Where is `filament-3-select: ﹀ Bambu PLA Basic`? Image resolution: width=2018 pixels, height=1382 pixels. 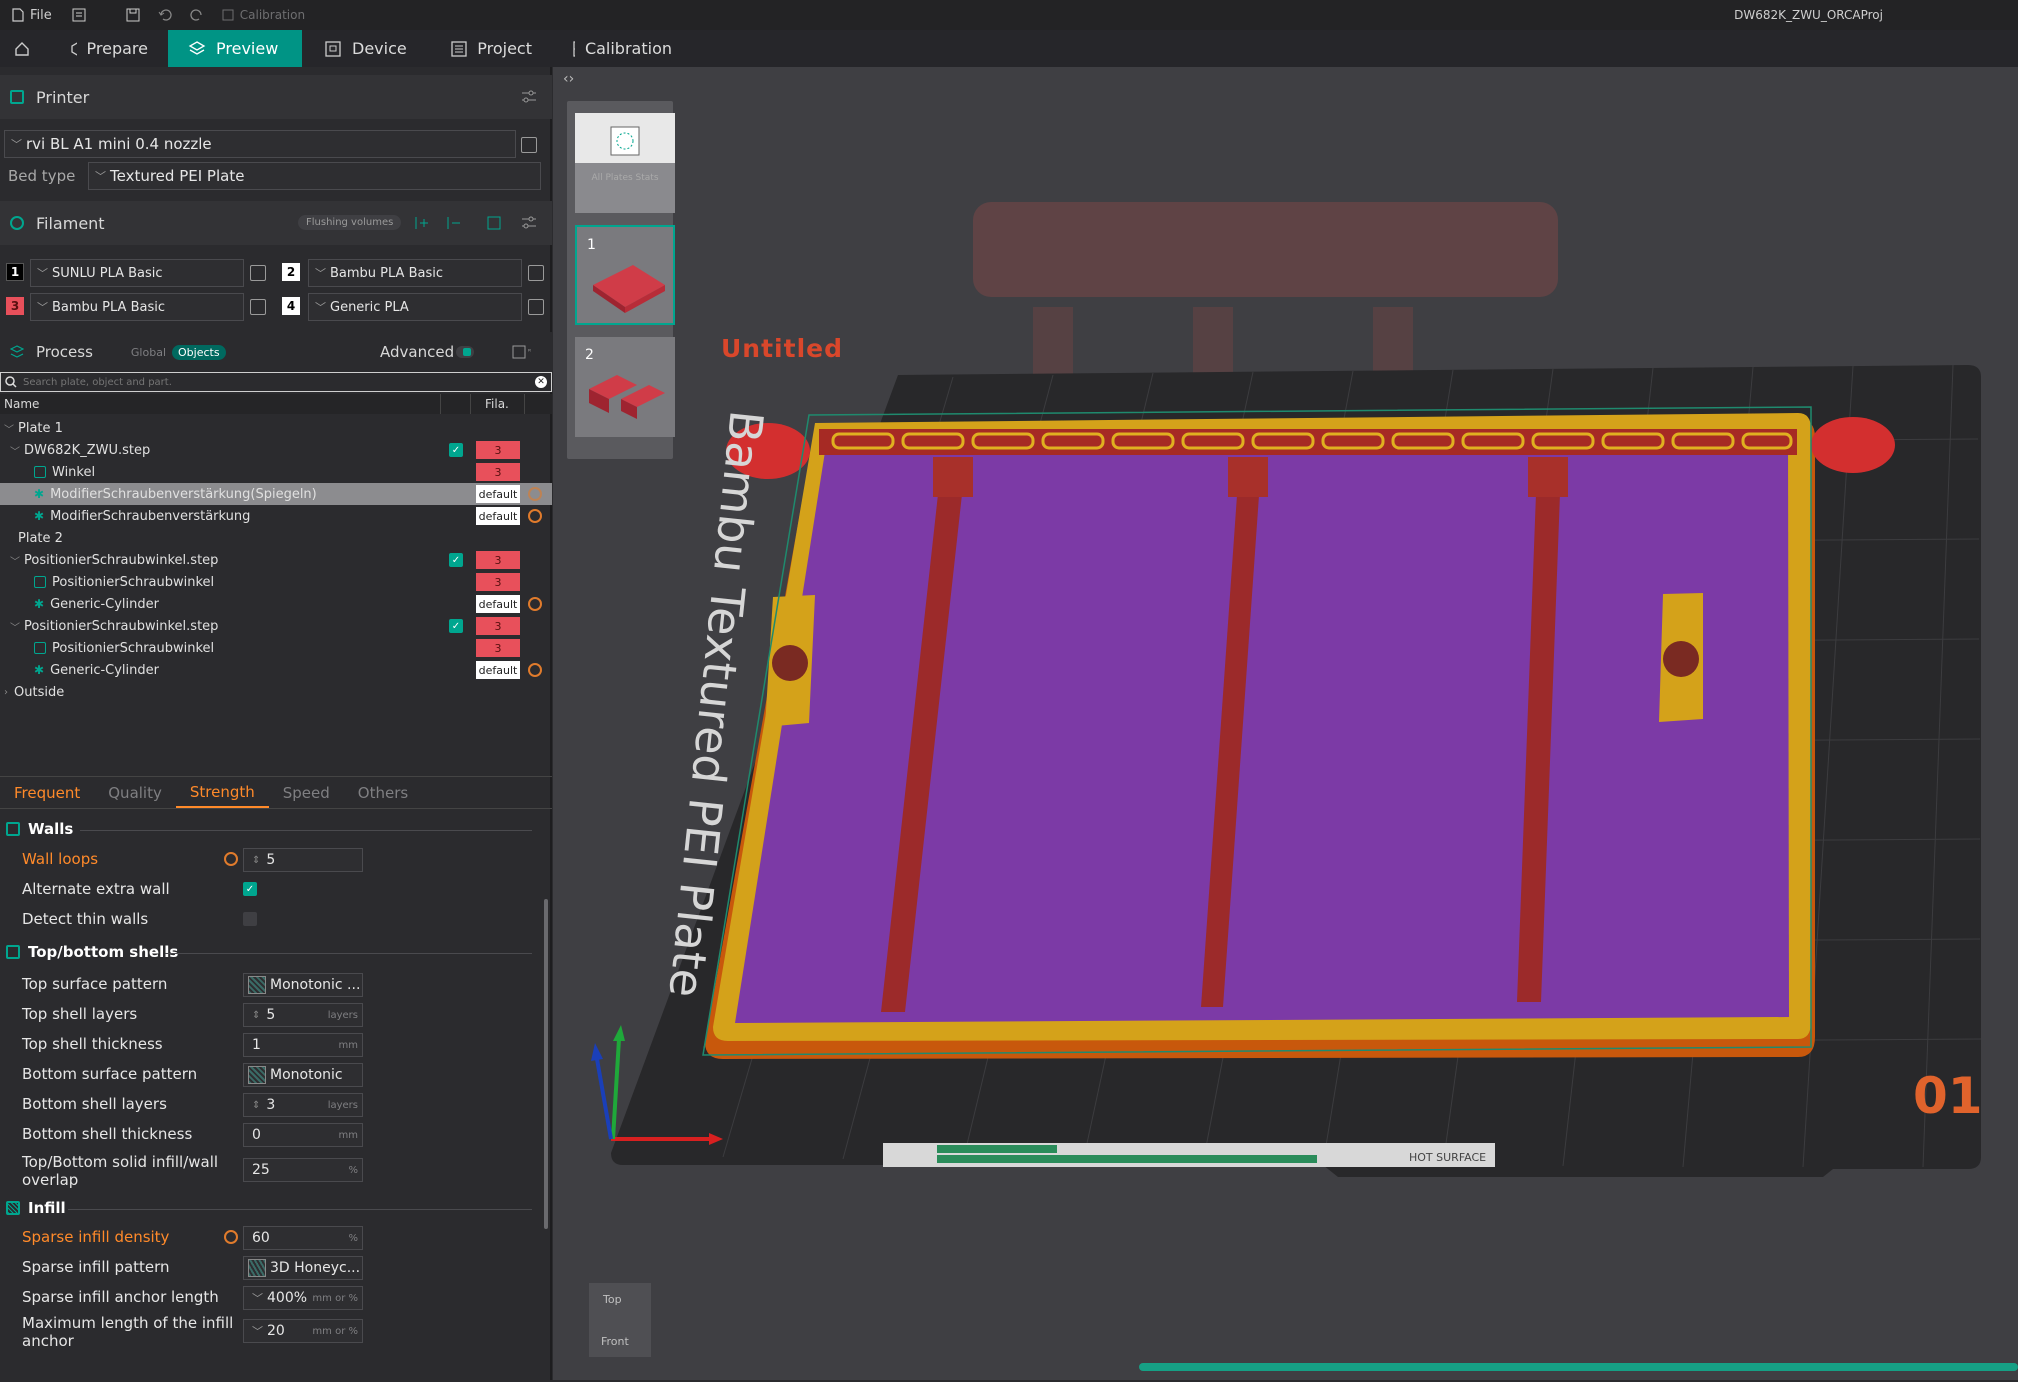 filament-3-select: ﹀ Bambu PLA Basic is located at coordinates (137, 307).